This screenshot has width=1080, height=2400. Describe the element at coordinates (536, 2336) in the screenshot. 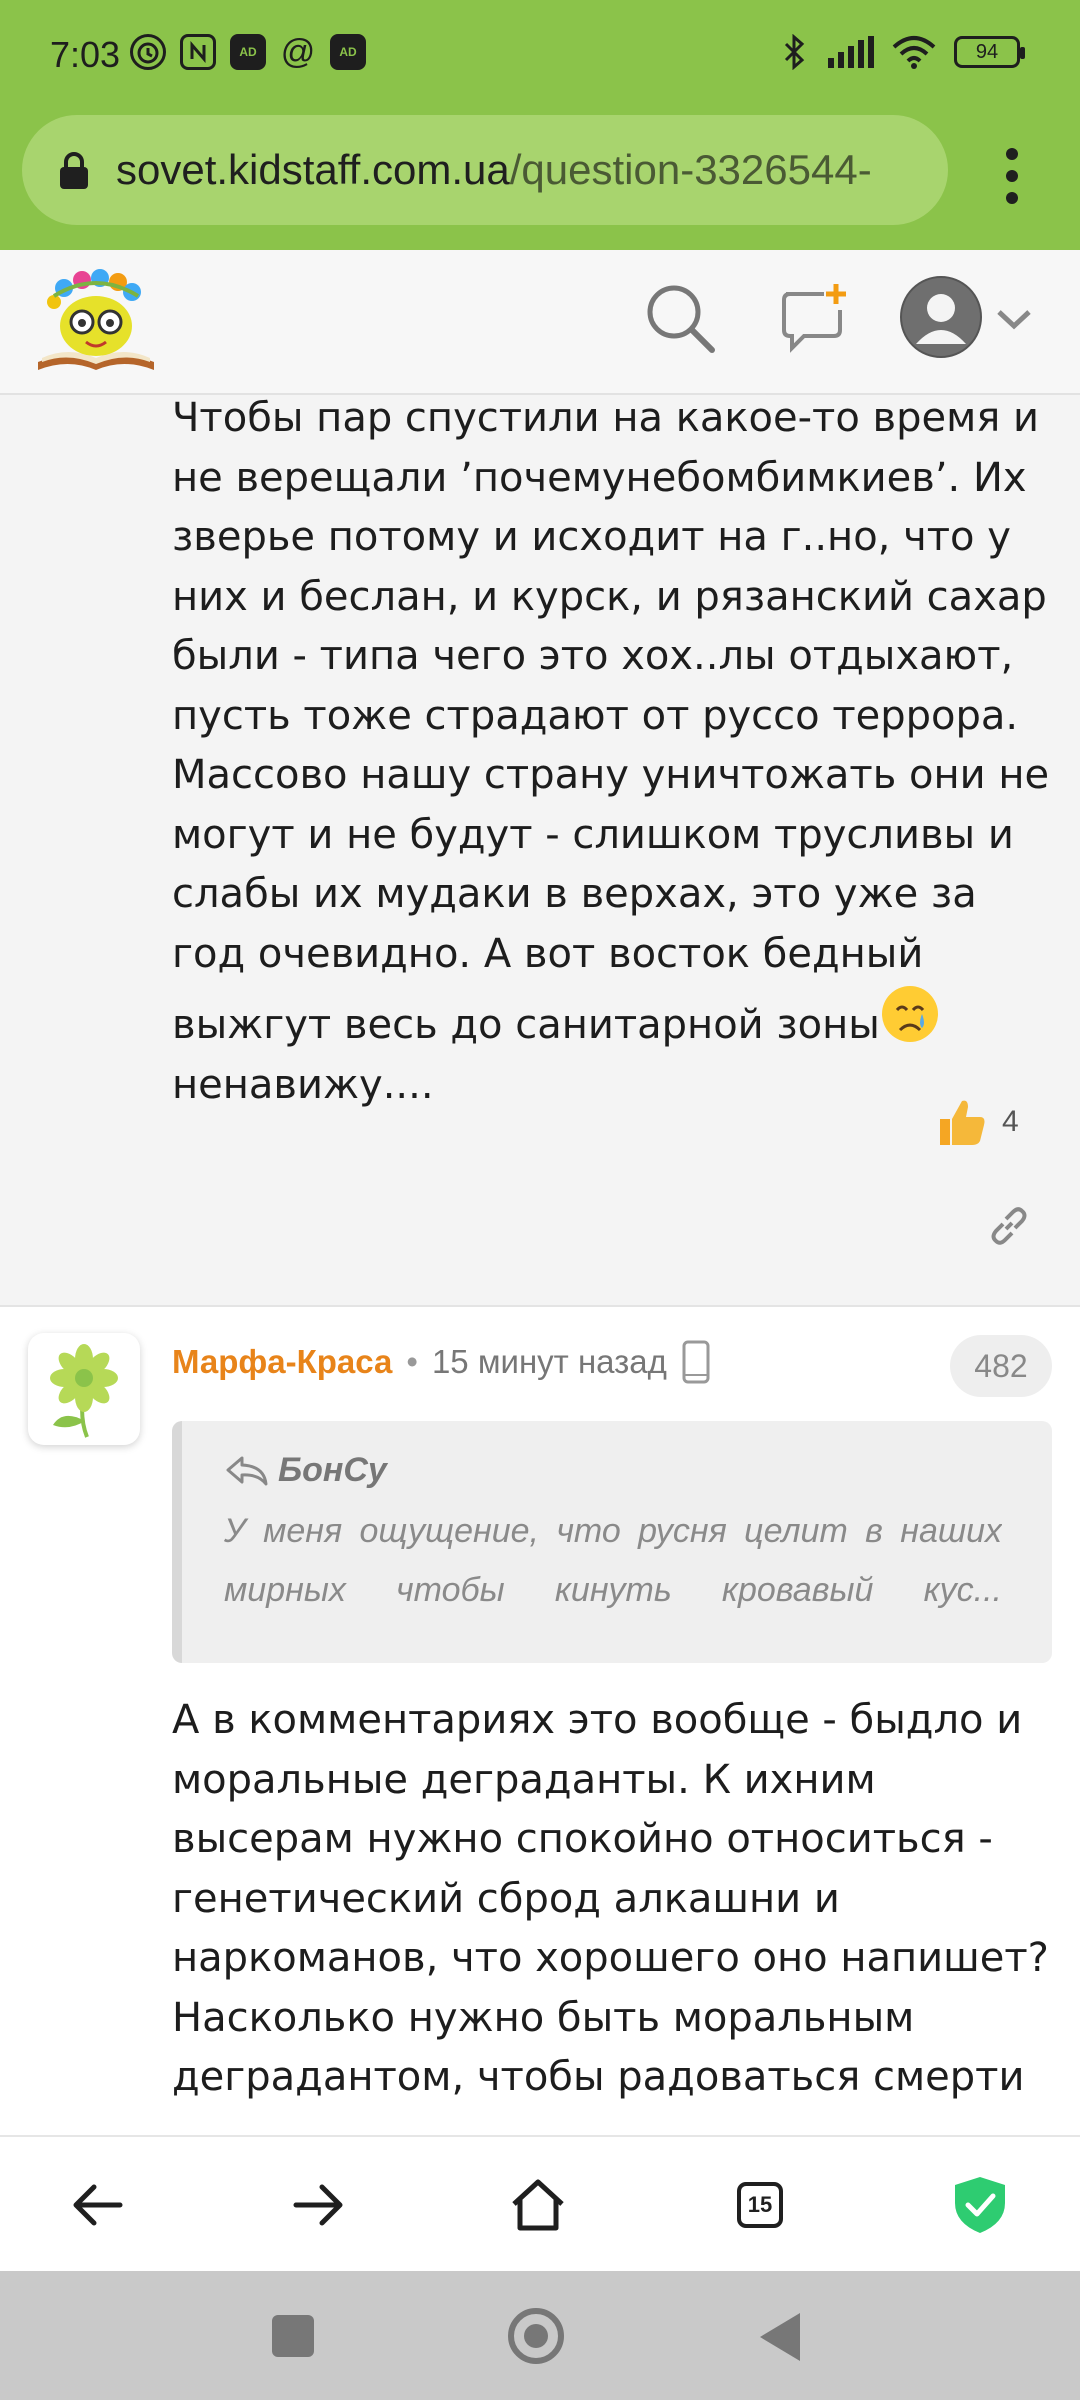

I see `home-button` at that location.